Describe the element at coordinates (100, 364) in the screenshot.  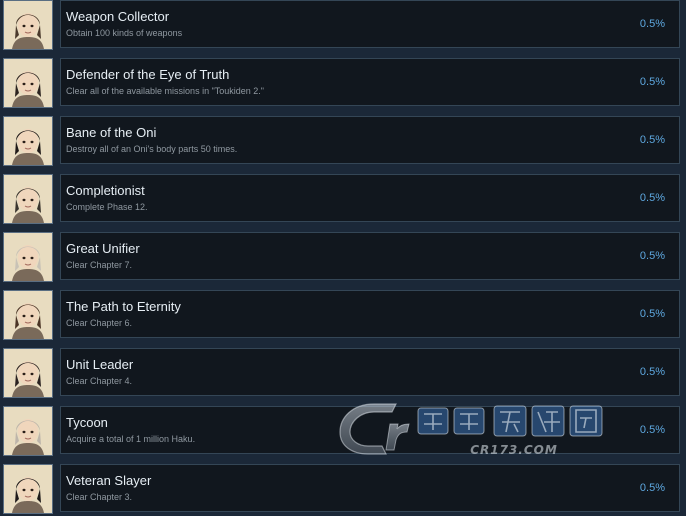
I see `achievement-title: Unit Leader` at that location.